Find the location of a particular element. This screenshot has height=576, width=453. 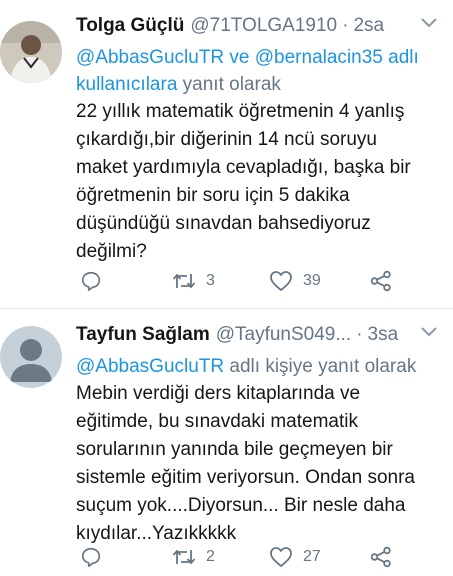

retweet-button: 3 is located at coordinates (193, 281).